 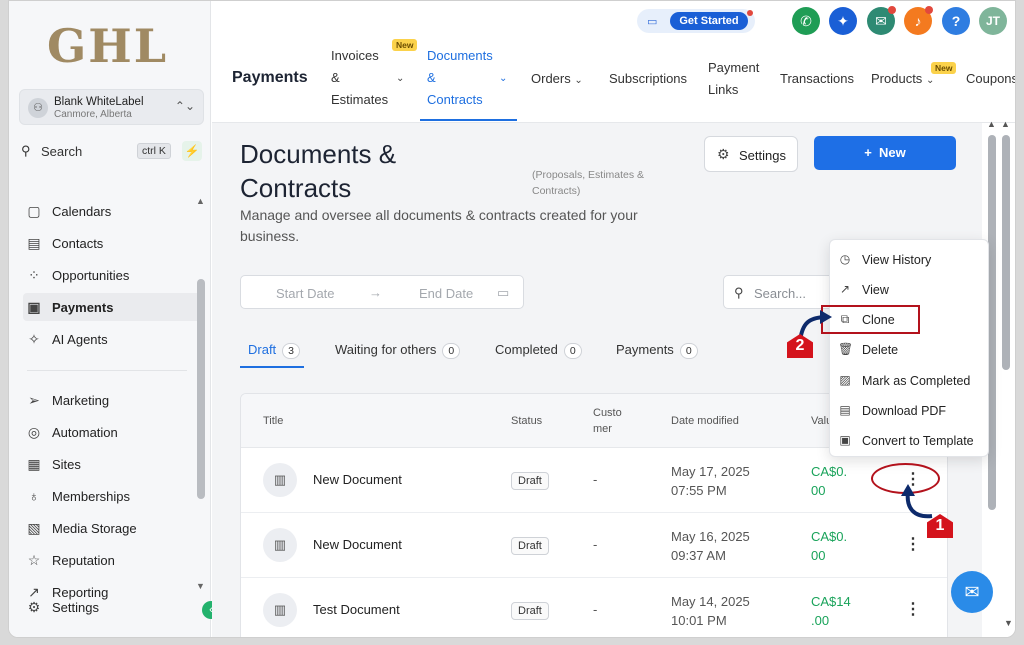 What do you see at coordinates (360, 99) in the screenshot?
I see `tab-label: Estimates` at bounding box center [360, 99].